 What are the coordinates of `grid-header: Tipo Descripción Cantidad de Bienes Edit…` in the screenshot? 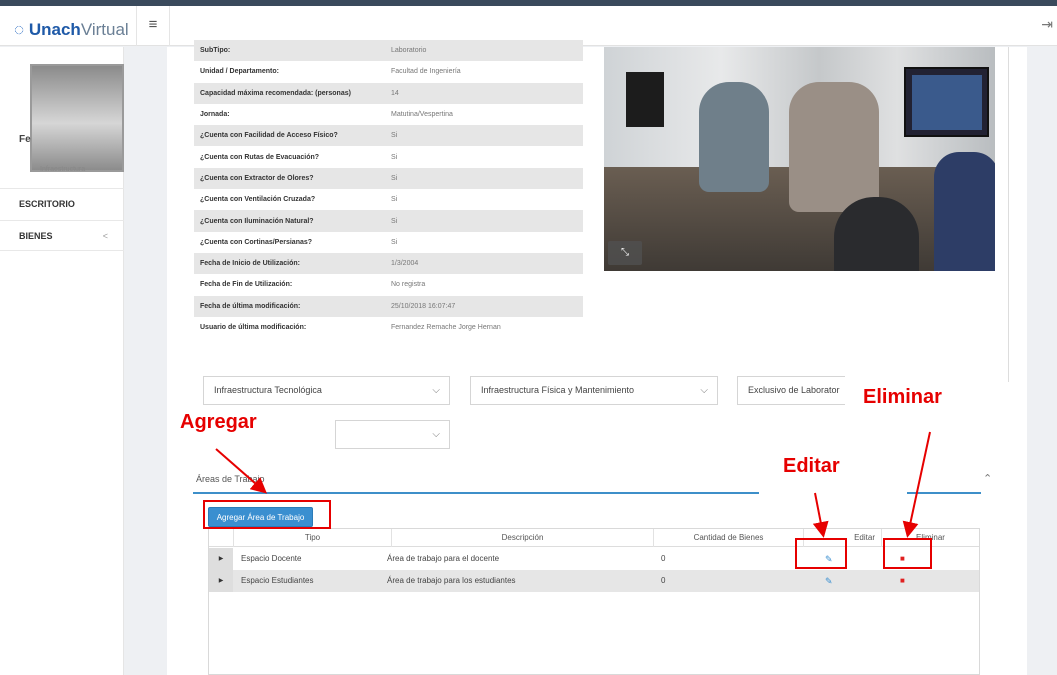 It's located at (594, 538).